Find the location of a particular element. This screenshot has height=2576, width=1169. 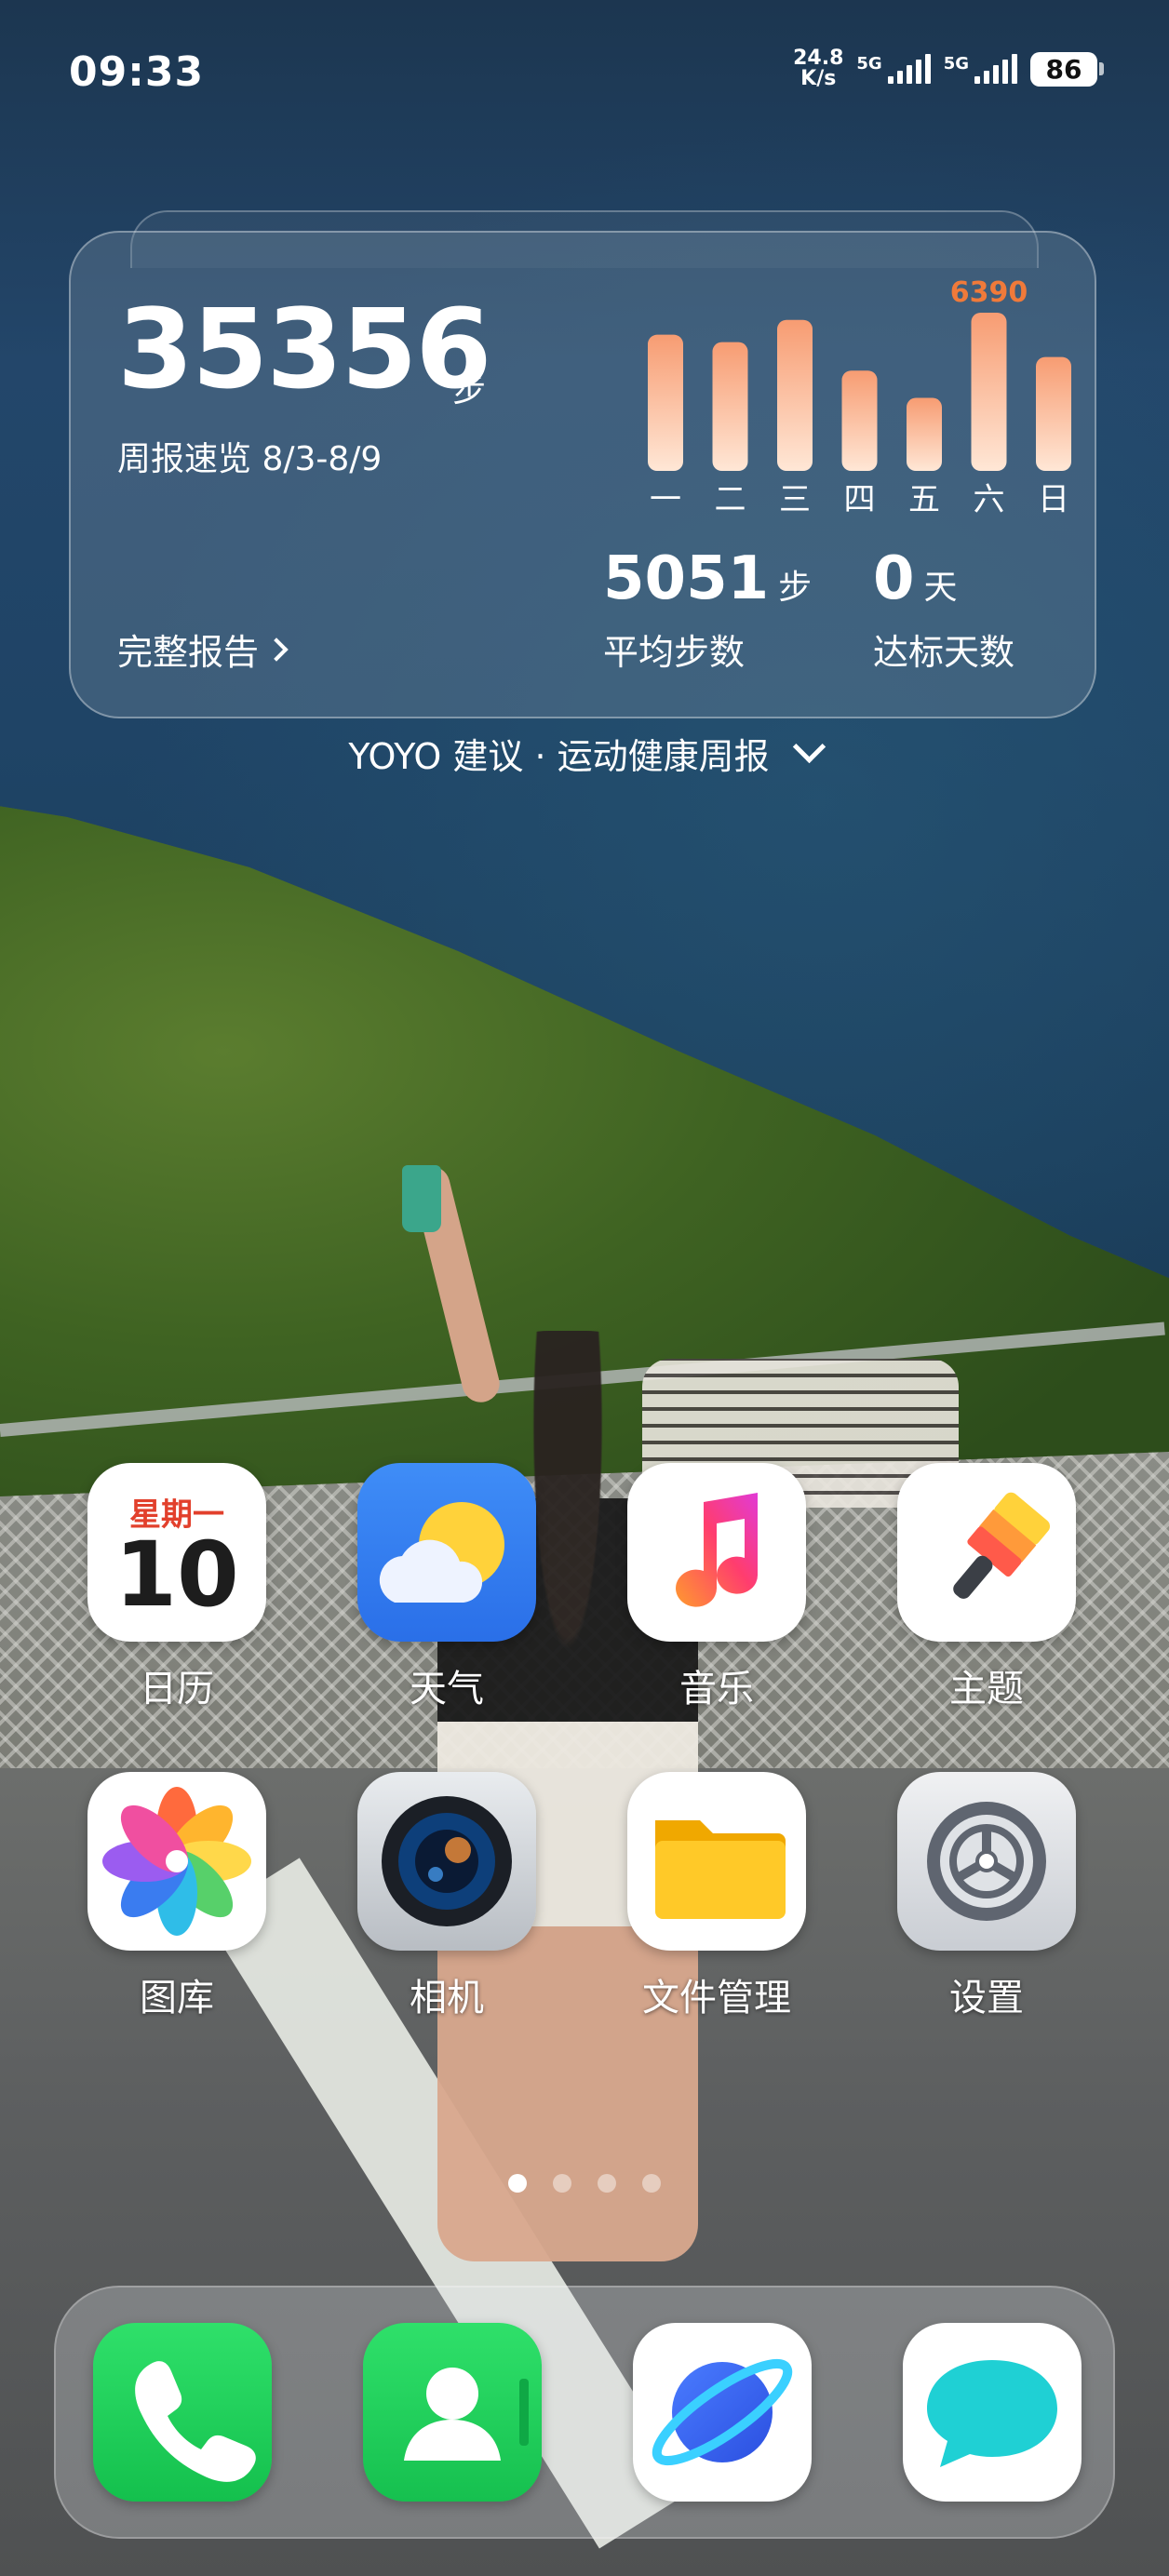

sim2-network-tag: 5G is located at coordinates (956, 64).